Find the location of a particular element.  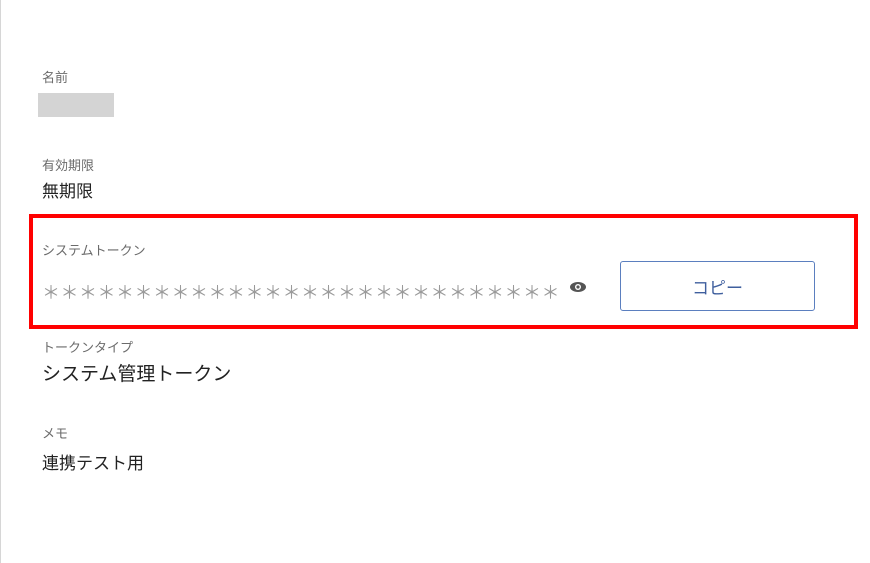

memo-value: 連携テスト用 is located at coordinates (93, 464).